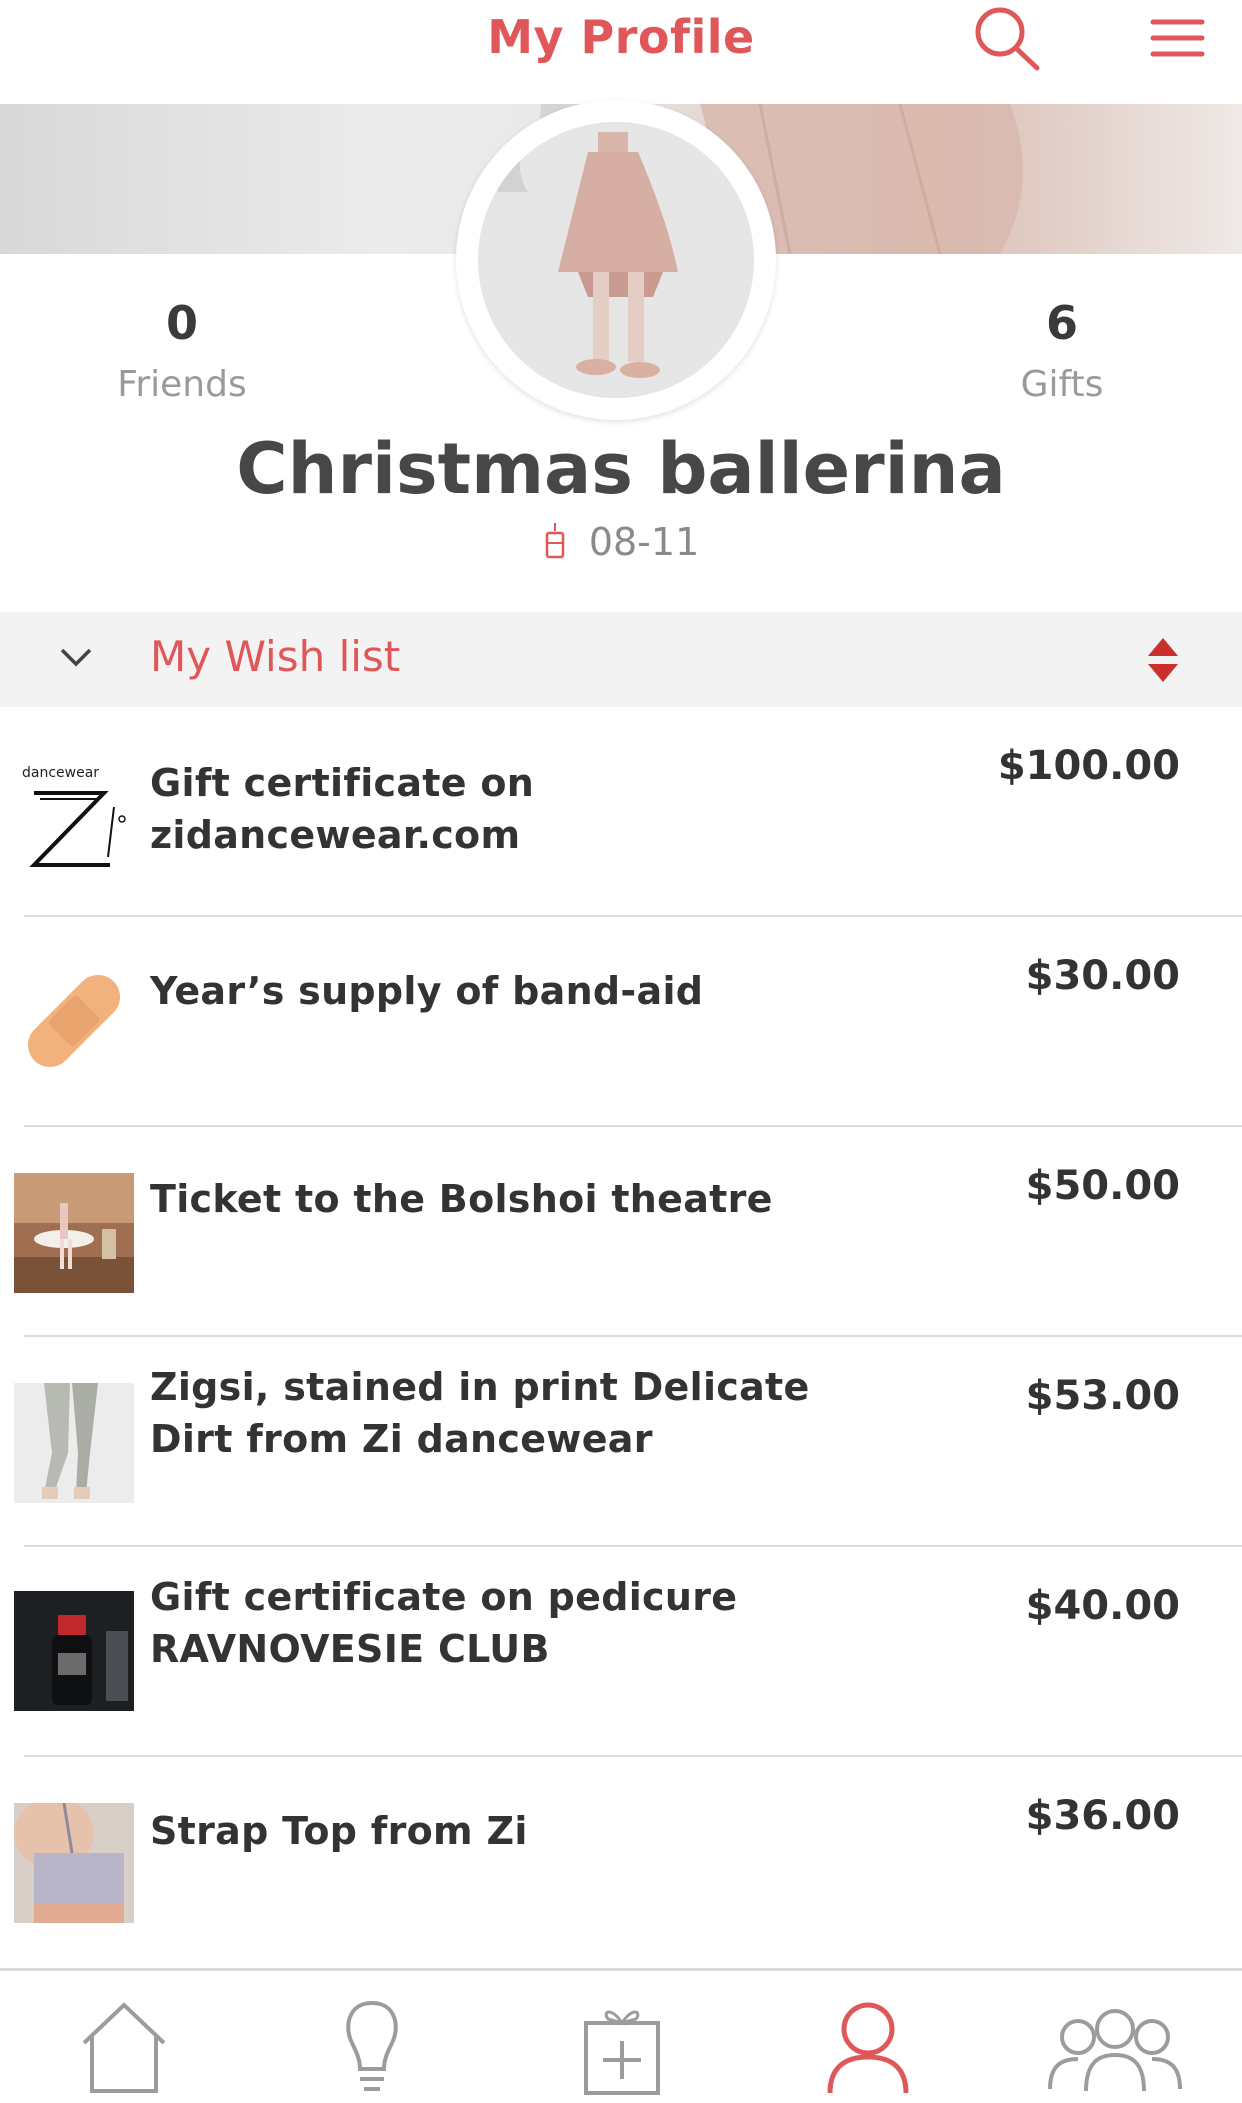  Describe the element at coordinates (1115, 2049) in the screenshot. I see `groups-icon` at that location.